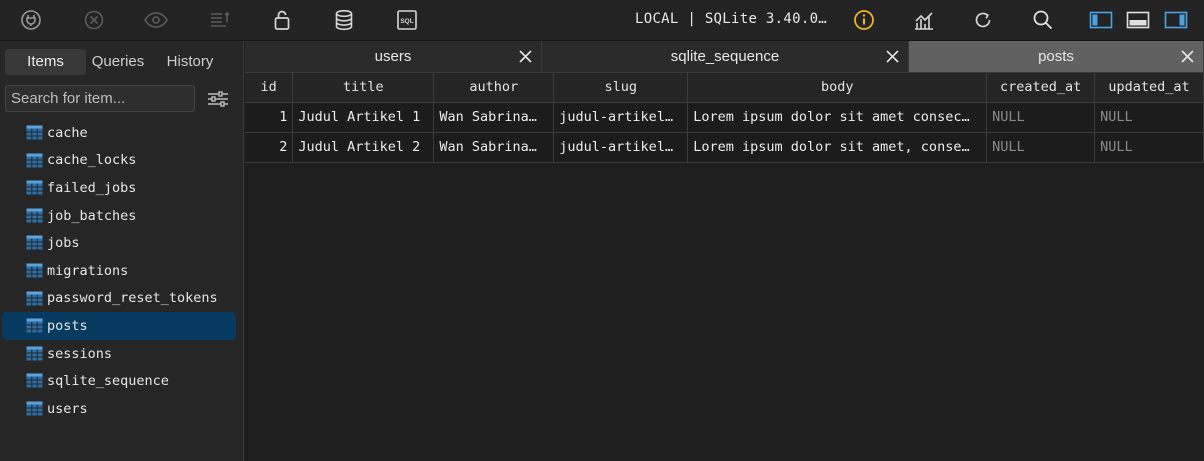  I want to click on filter-icon, so click(218, 99).